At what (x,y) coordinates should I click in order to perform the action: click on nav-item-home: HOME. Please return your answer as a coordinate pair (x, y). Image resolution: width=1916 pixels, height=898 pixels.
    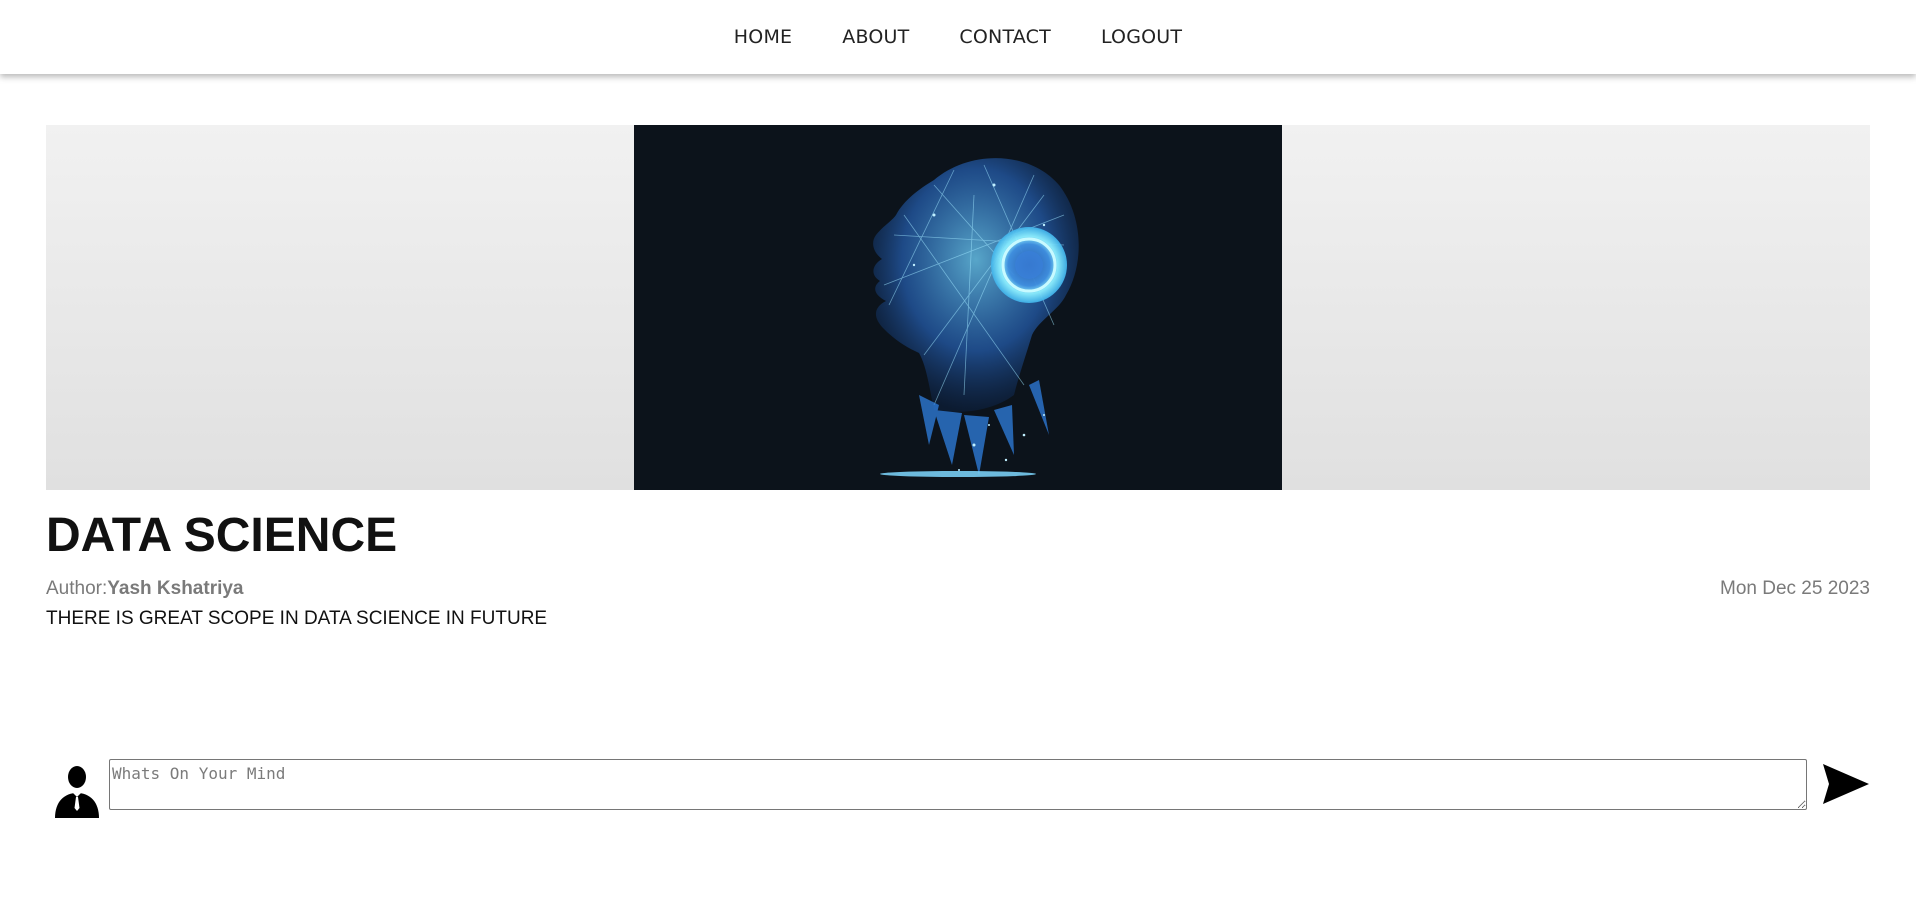
    Looking at the image, I should click on (763, 37).